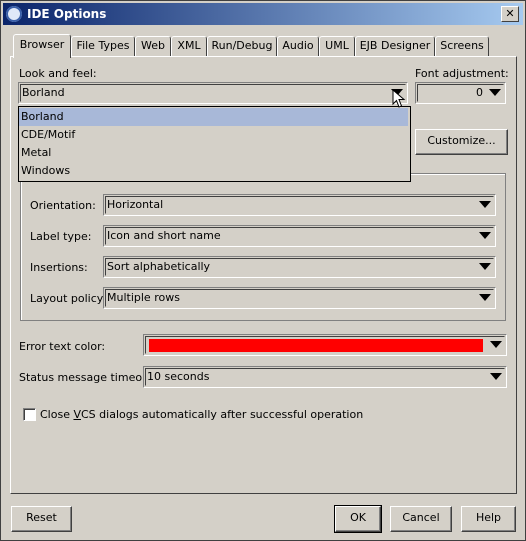 Image resolution: width=526 pixels, height=541 pixels. What do you see at coordinates (164, 235) in the screenshot?
I see `label-type-value: Icon and short name` at bounding box center [164, 235].